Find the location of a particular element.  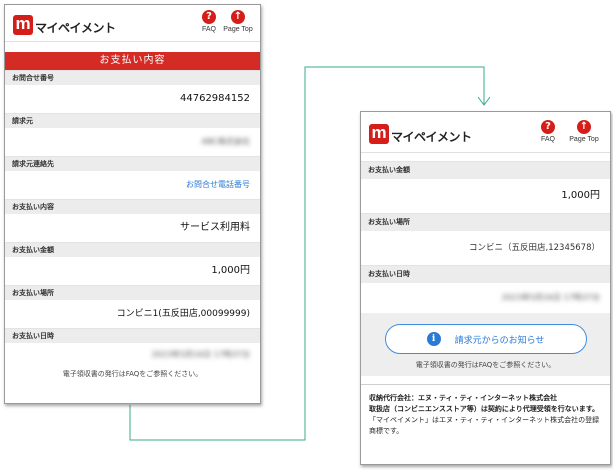

notice-area: i 請求元からのお知らせ 電子領収書の発行はFAQをご参照ください。 is located at coordinates (485, 344).